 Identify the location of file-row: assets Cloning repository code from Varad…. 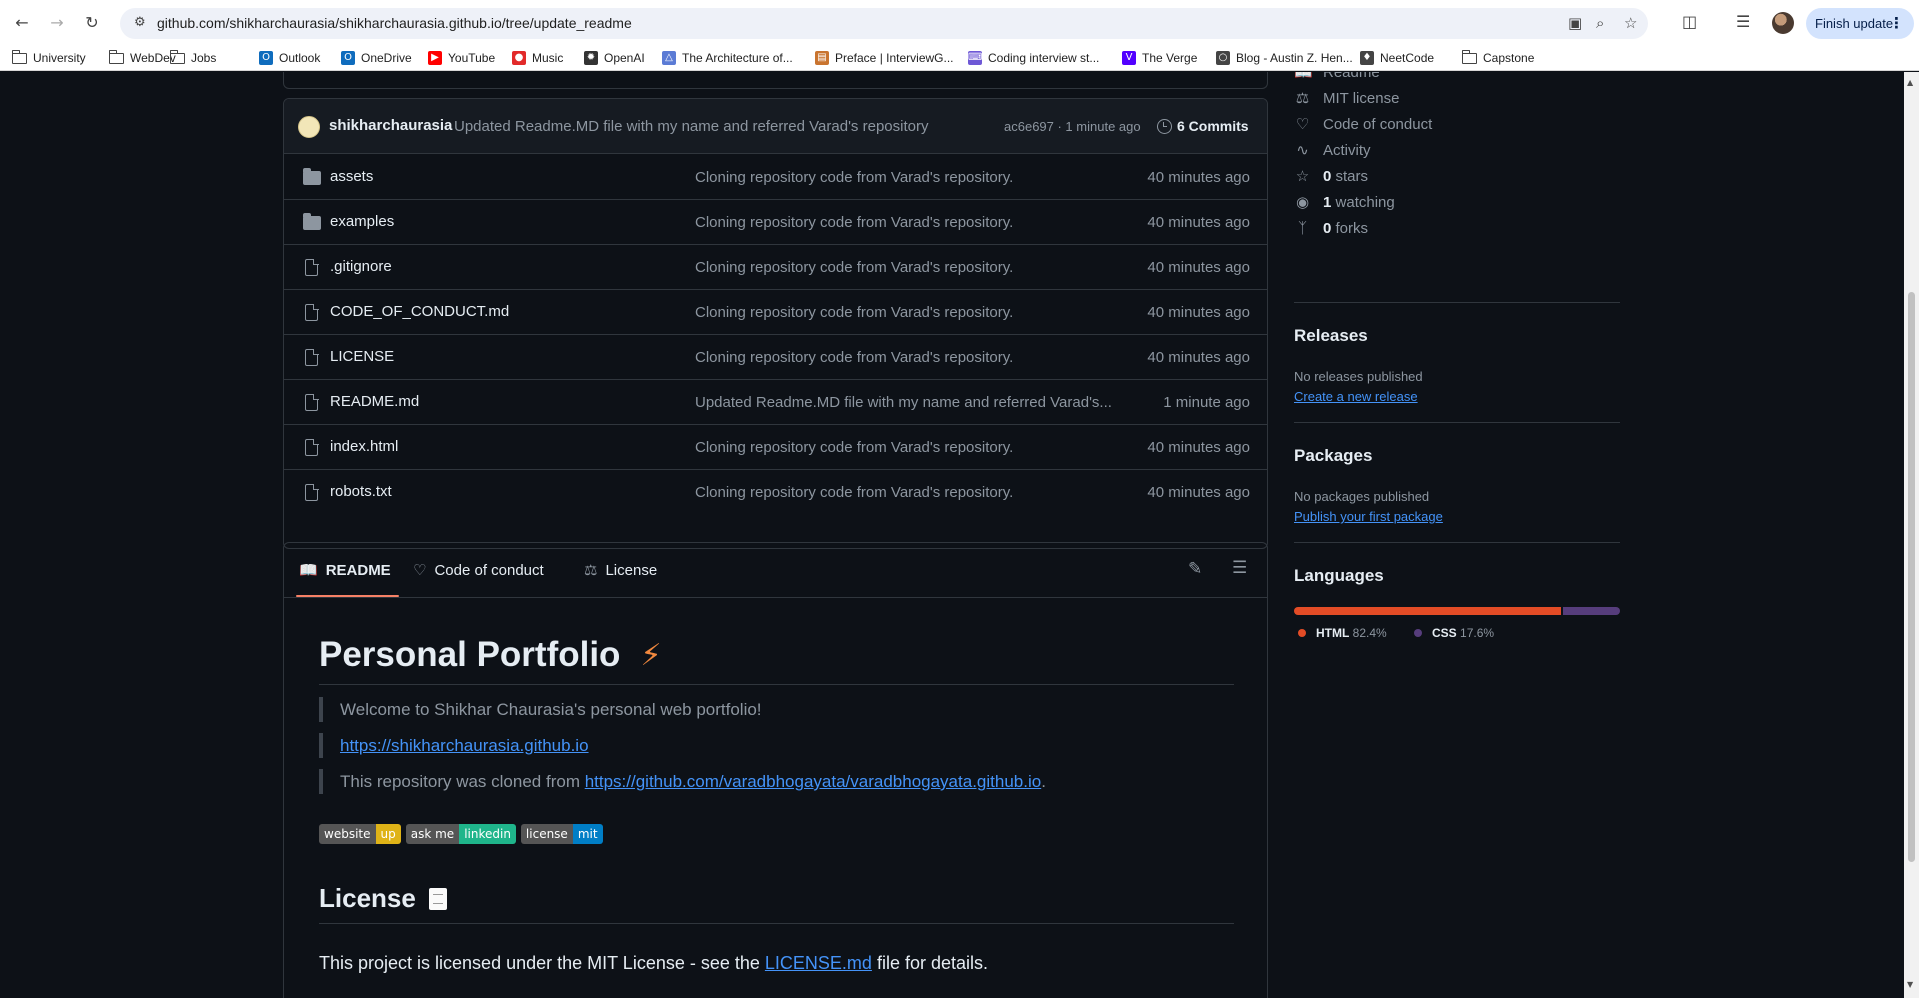
(775, 177).